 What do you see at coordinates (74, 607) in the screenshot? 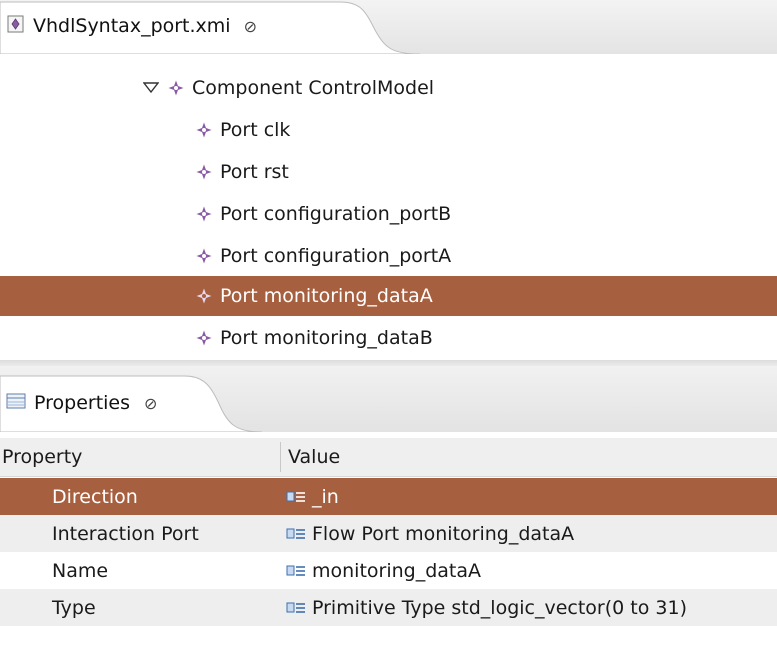
I see `property-name: Type` at bounding box center [74, 607].